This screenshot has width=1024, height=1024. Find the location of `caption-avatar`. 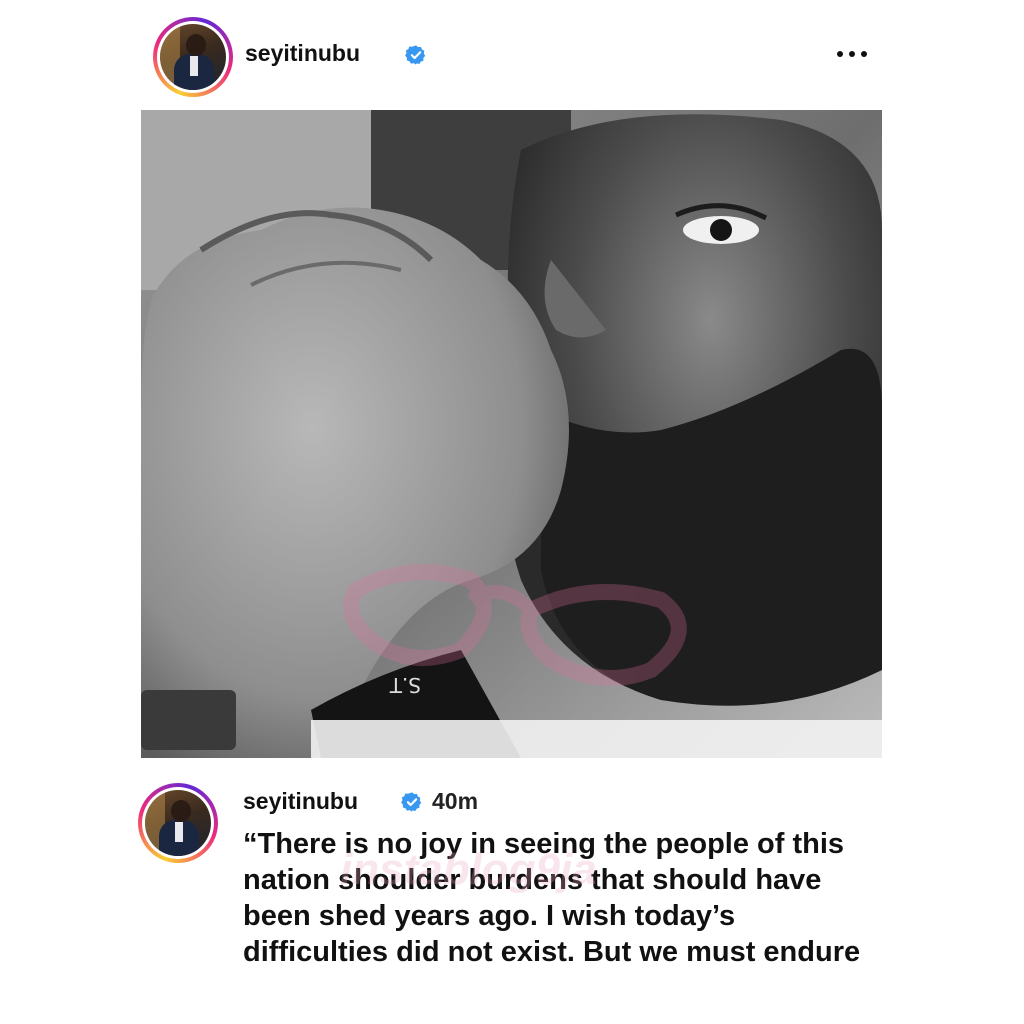

caption-avatar is located at coordinates (178, 823).